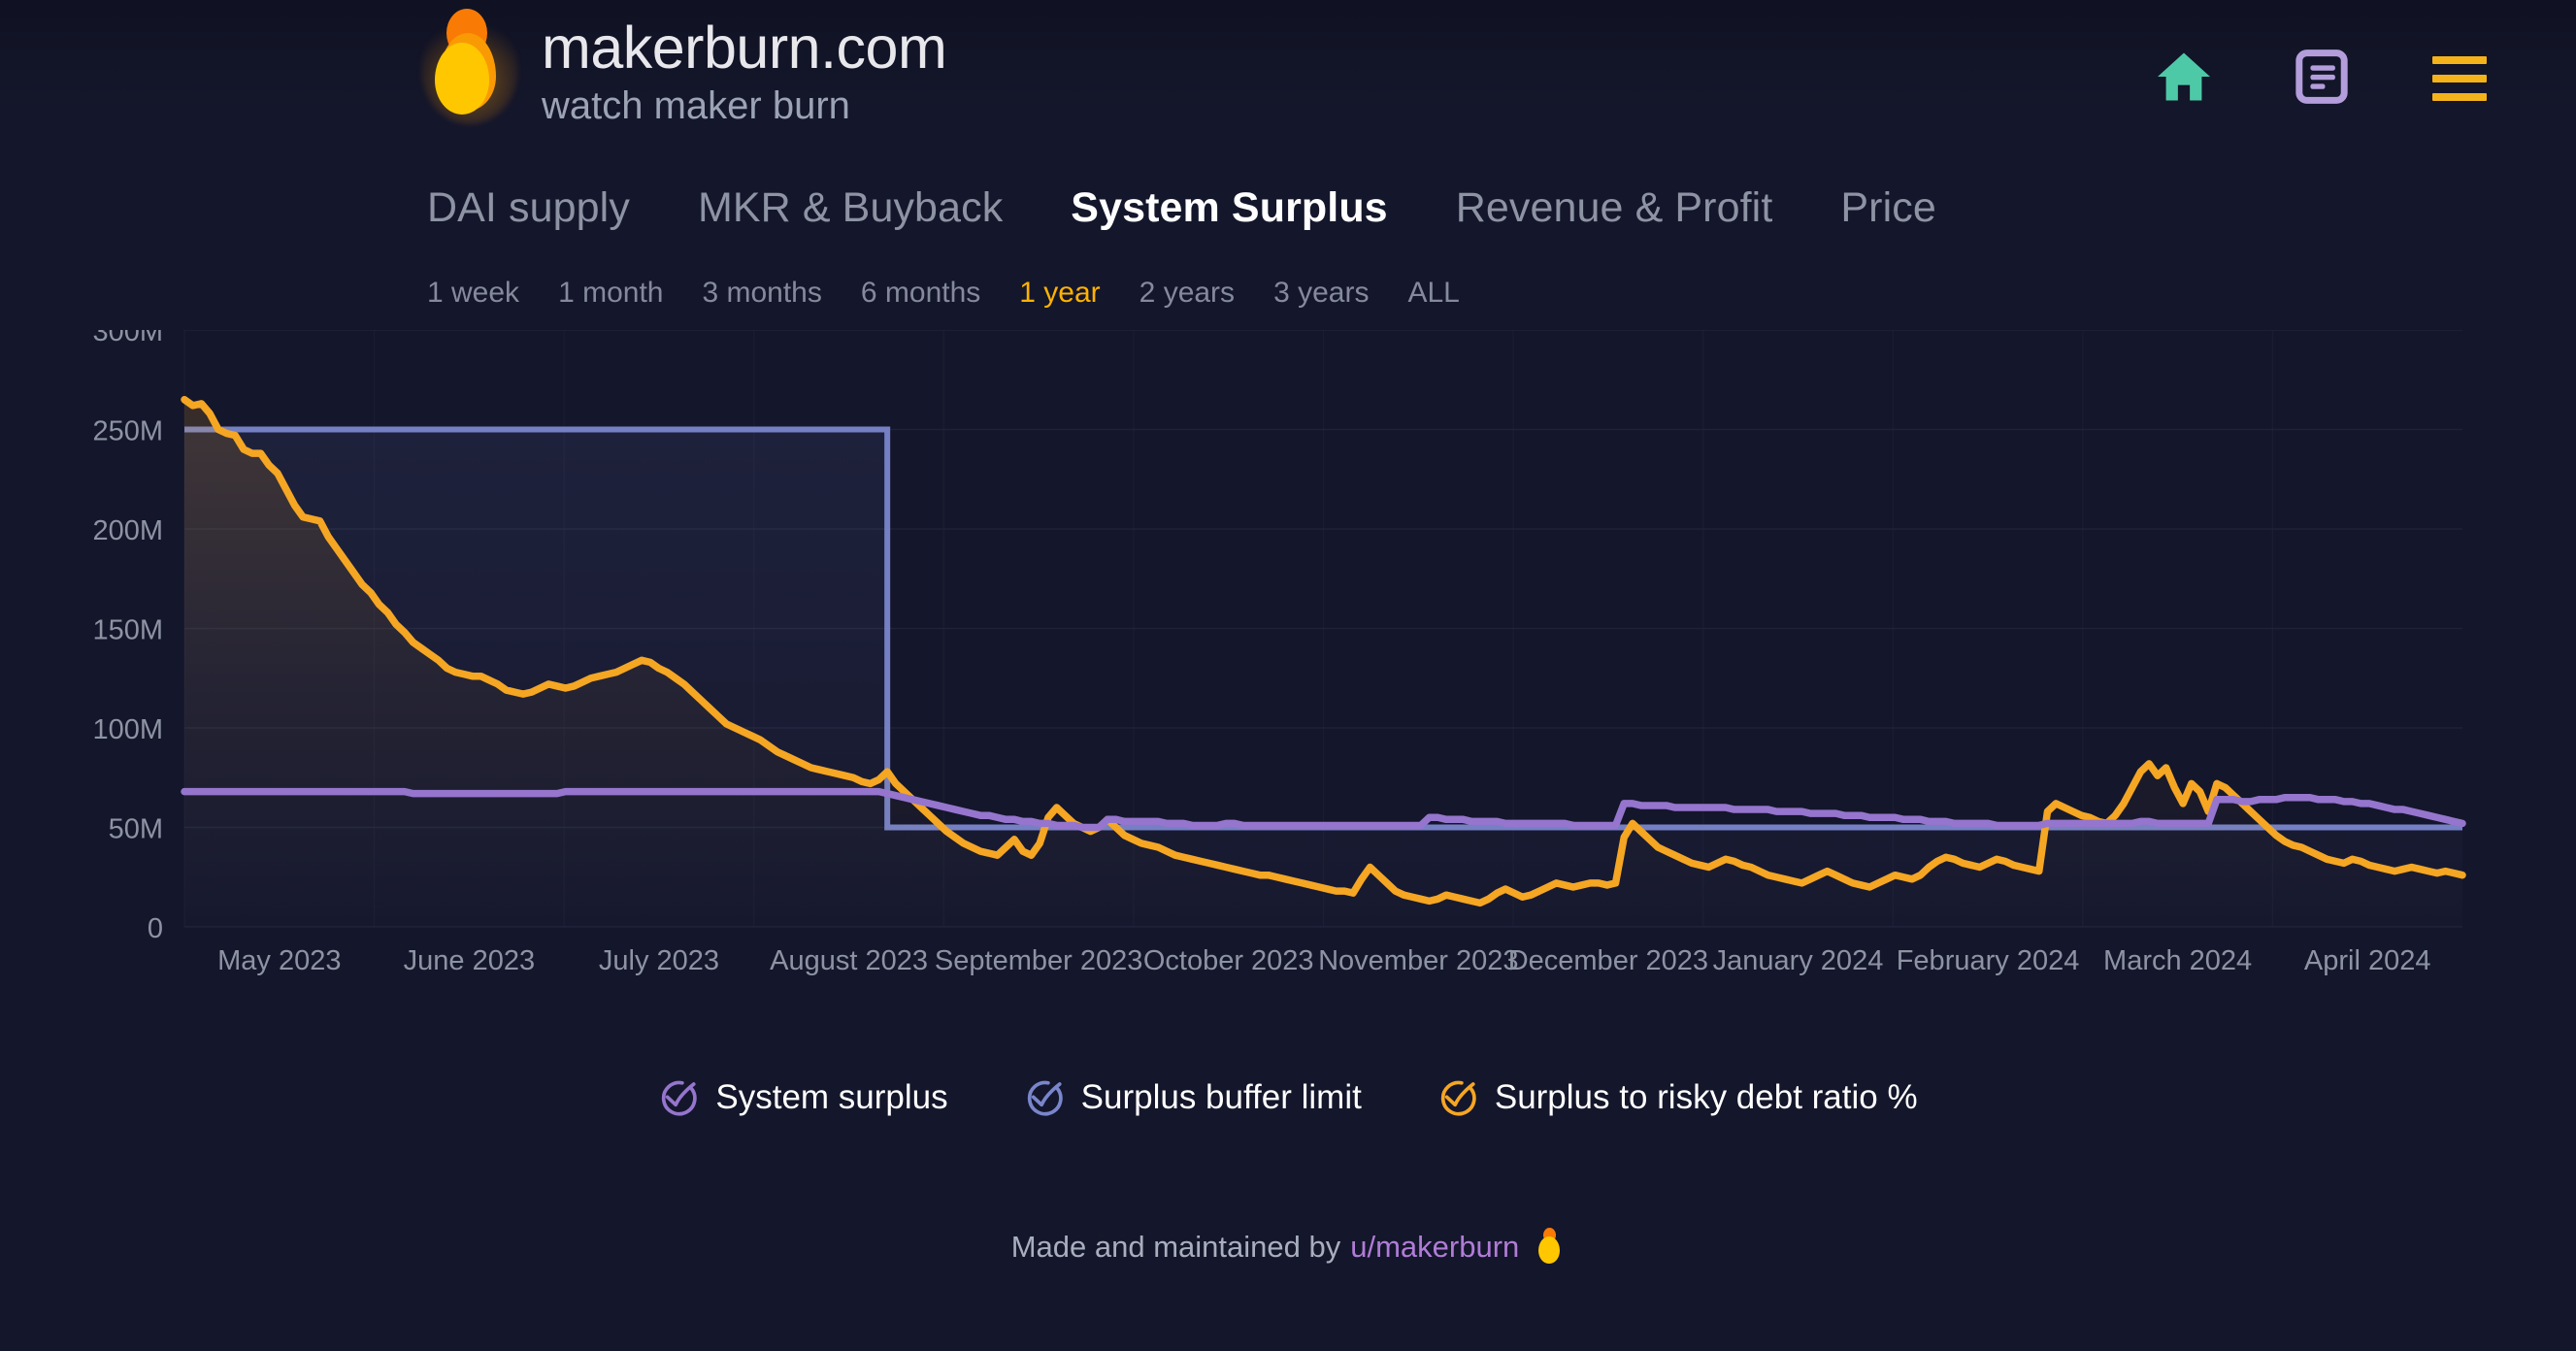 The width and height of the screenshot is (2576, 1351). What do you see at coordinates (483, 293) in the screenshot?
I see `range-1-week: 1 week` at bounding box center [483, 293].